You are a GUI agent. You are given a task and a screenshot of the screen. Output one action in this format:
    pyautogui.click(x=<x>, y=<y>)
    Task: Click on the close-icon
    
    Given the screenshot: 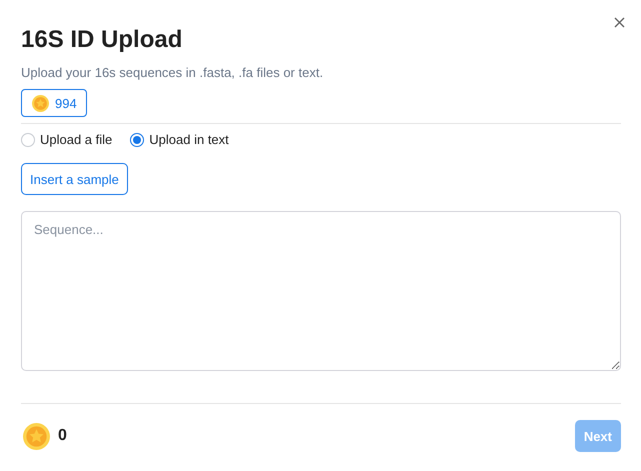 What is the action you would take?
    pyautogui.click(x=619, y=22)
    